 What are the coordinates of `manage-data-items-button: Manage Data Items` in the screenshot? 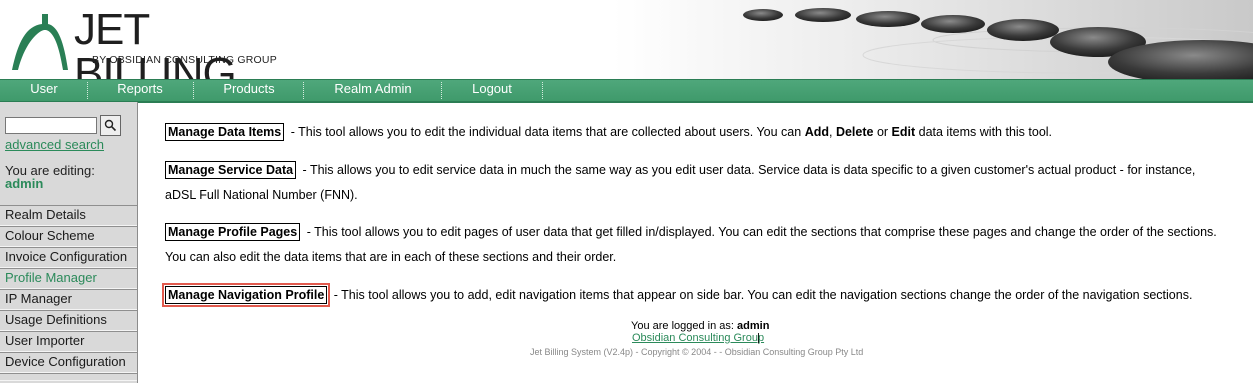 It's located at (225, 132).